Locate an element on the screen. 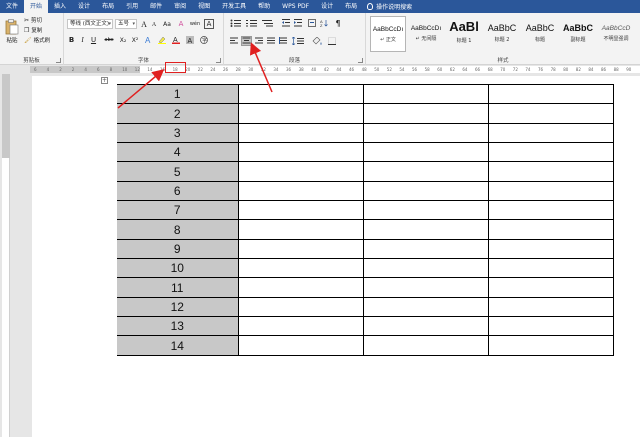 Image resolution: width=640 pixels, height=437 pixels. superscript-button: X² is located at coordinates (135, 40).